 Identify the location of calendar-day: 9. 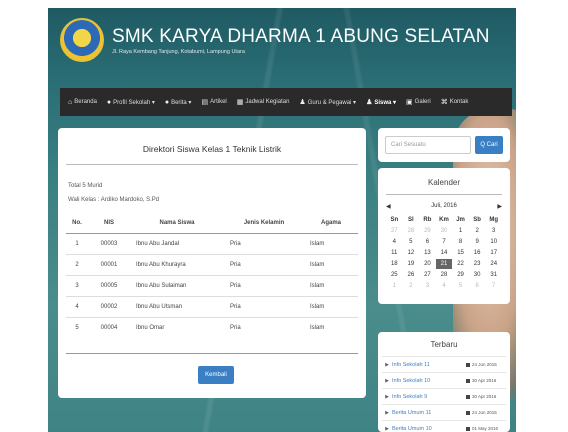
(477, 242).